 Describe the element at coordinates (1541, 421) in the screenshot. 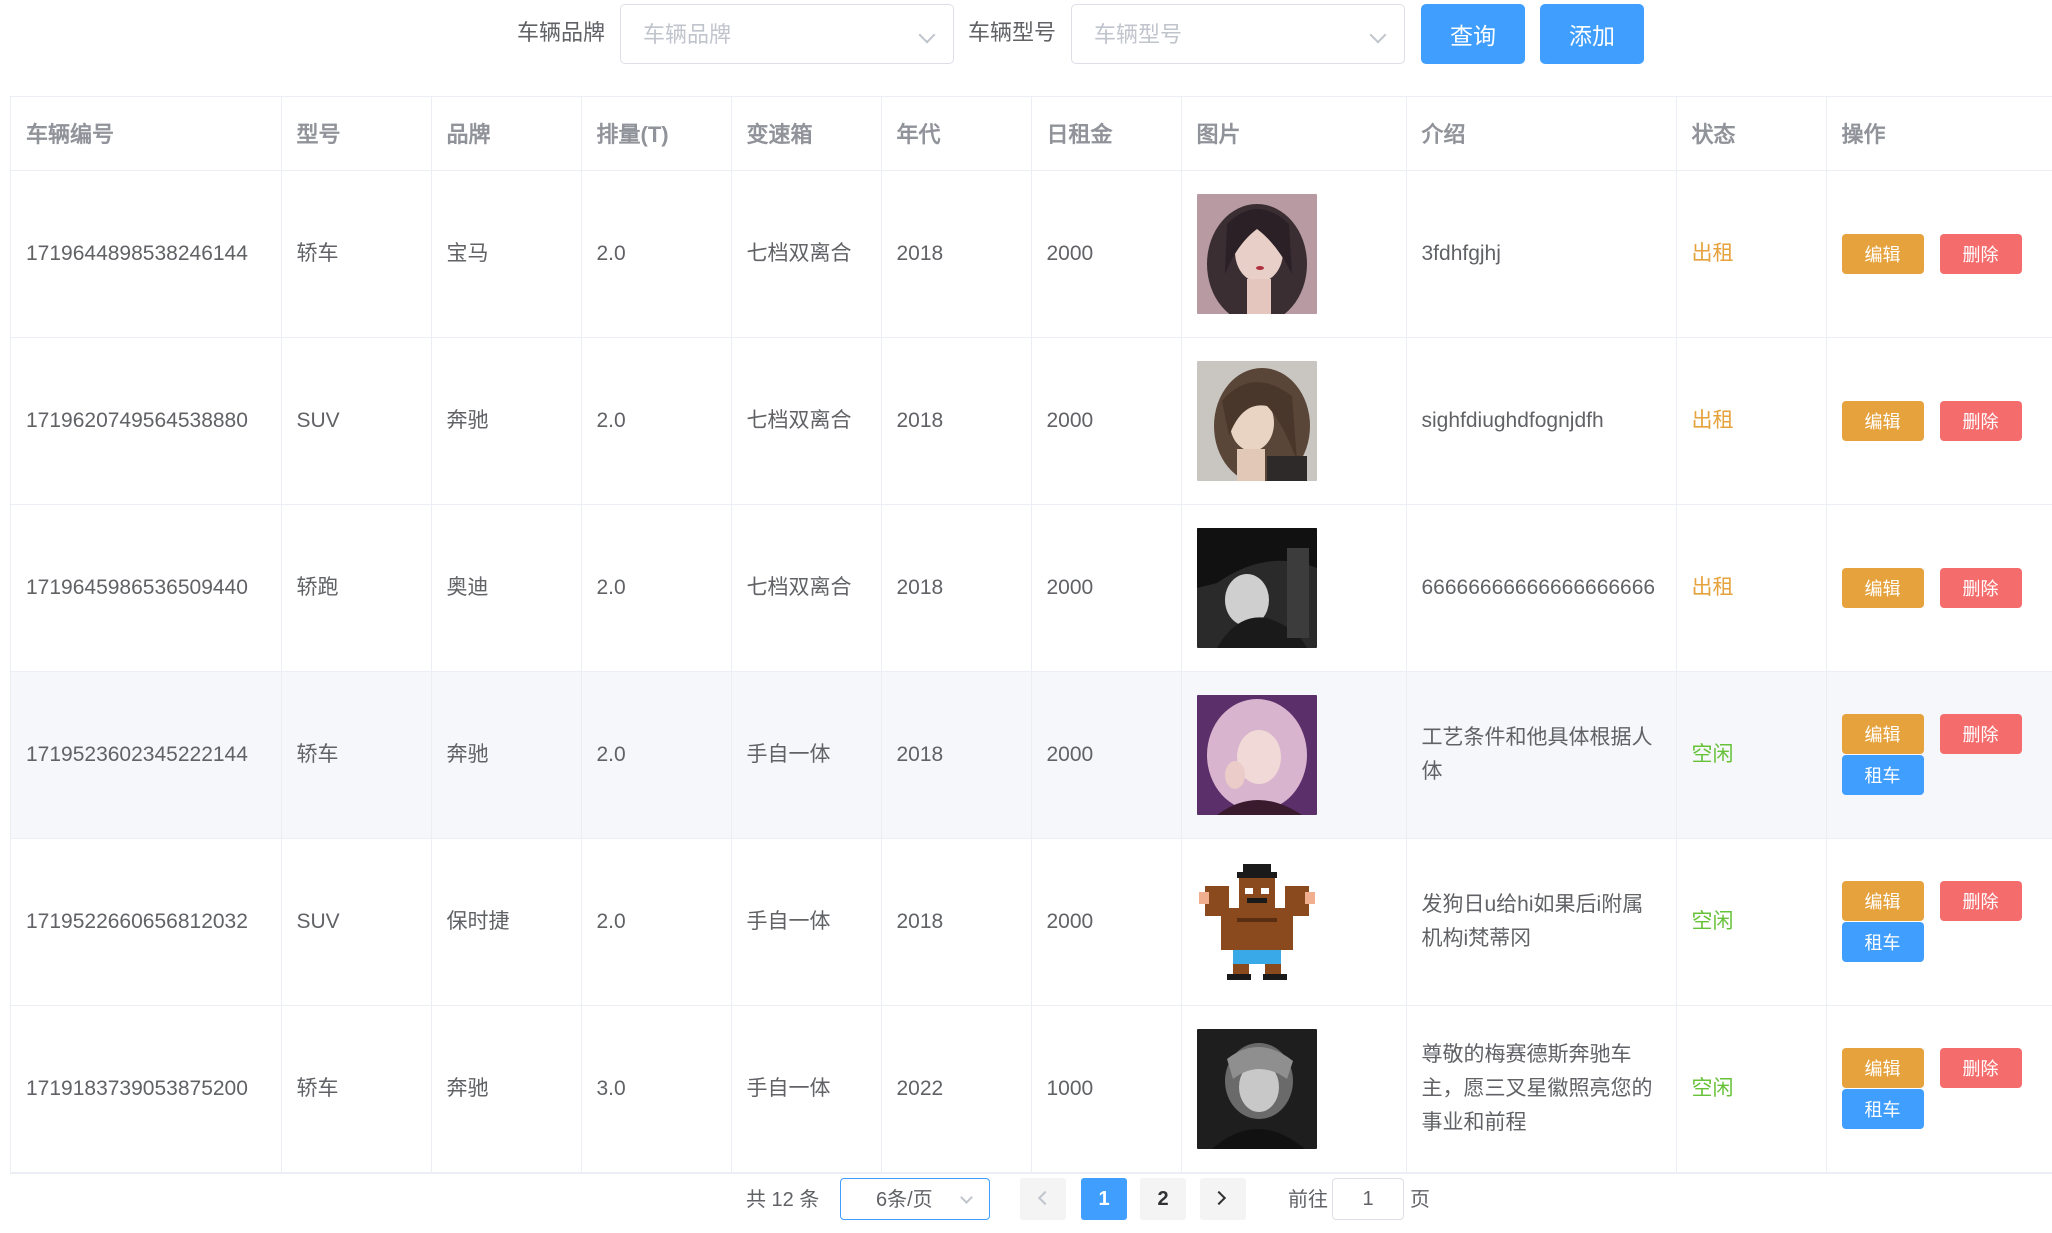

I see `cell-intro: sighfdiughdfognjdfh` at that location.